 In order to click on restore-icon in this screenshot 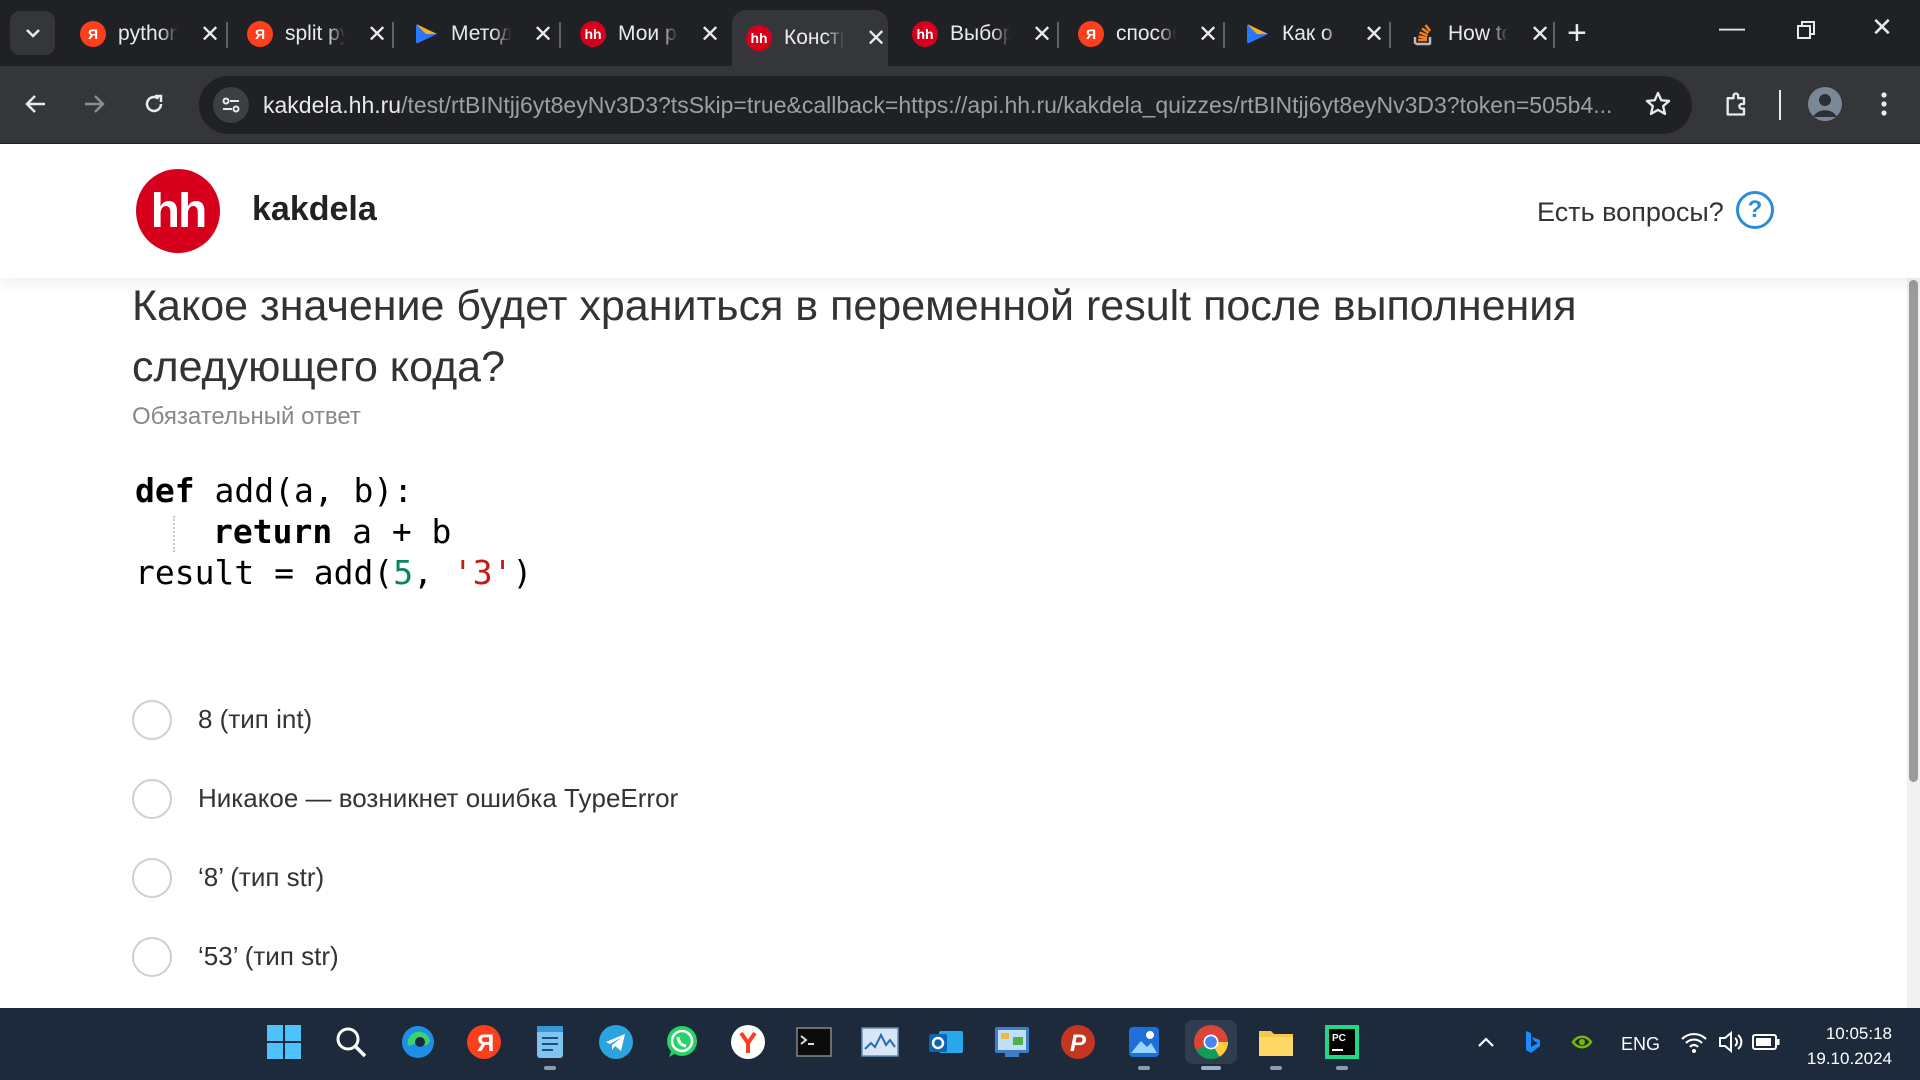, I will do `click(1806, 31)`.